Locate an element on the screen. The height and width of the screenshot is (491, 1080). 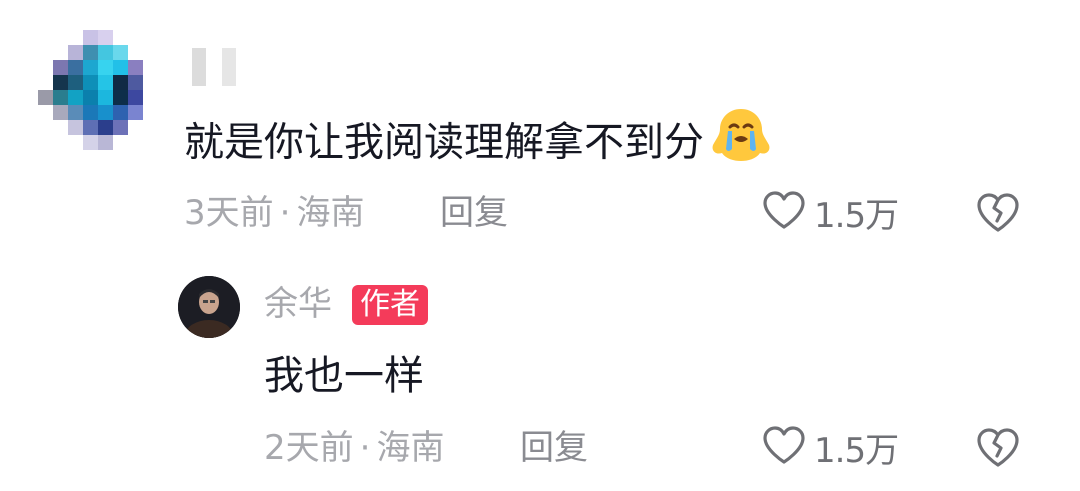
comment-location: 海南 is located at coordinates (330, 213).